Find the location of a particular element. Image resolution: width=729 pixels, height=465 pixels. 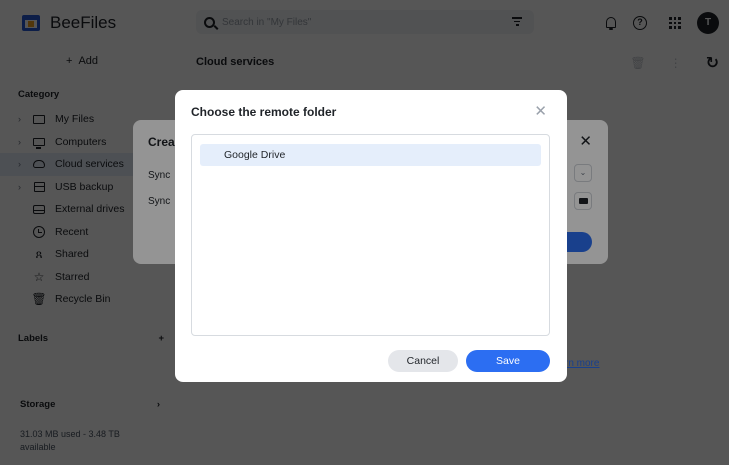

close-icon: ✕ is located at coordinates (540, 111).